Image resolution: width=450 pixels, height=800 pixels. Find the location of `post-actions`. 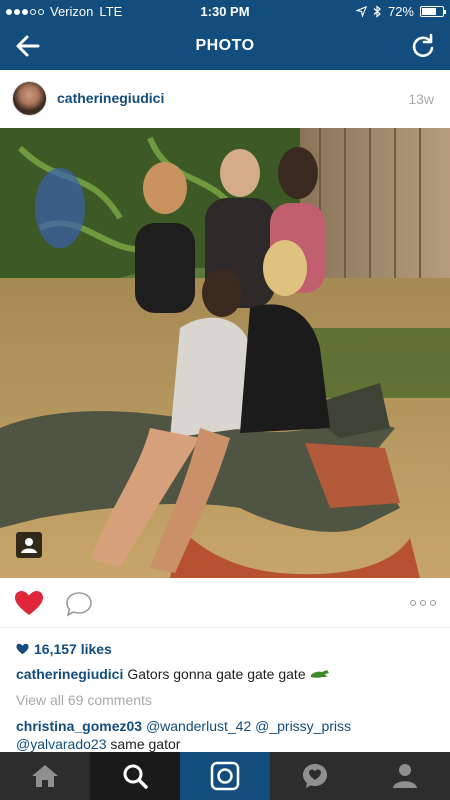

post-actions is located at coordinates (225, 603).